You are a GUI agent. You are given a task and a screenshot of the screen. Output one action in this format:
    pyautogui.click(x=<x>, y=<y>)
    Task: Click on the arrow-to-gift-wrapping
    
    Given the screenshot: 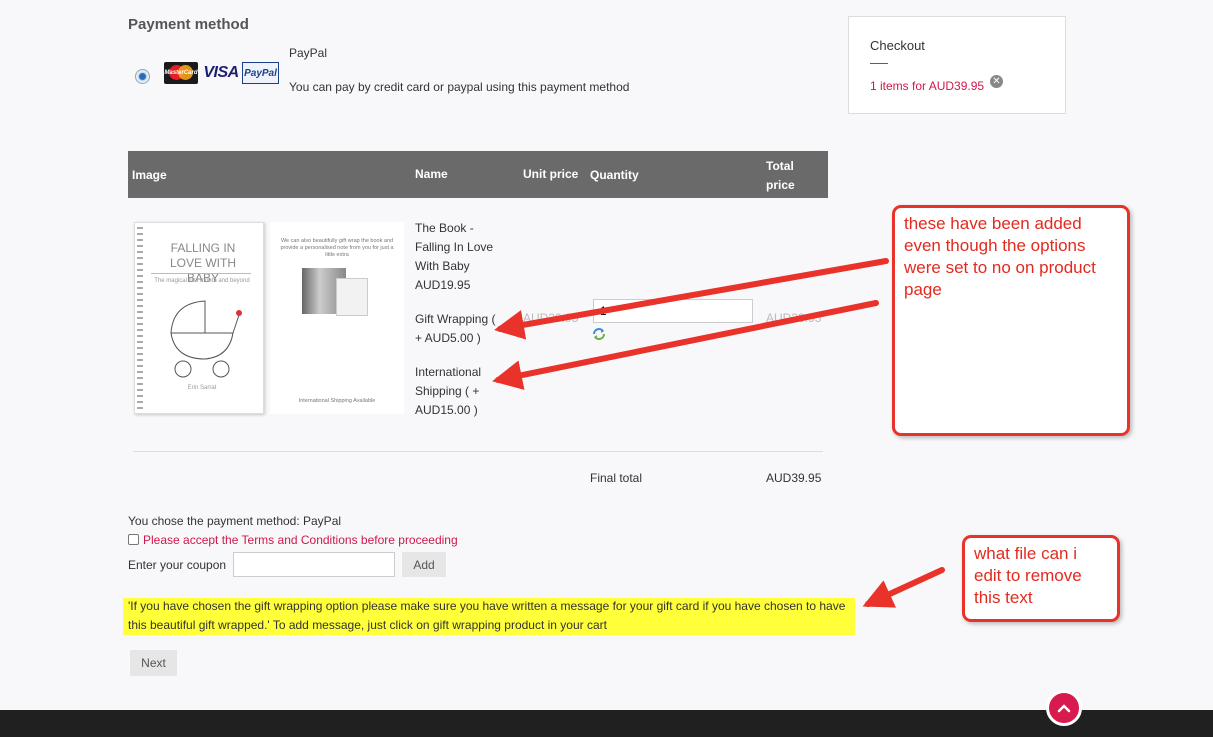 What is the action you would take?
    pyautogui.click(x=691, y=299)
    